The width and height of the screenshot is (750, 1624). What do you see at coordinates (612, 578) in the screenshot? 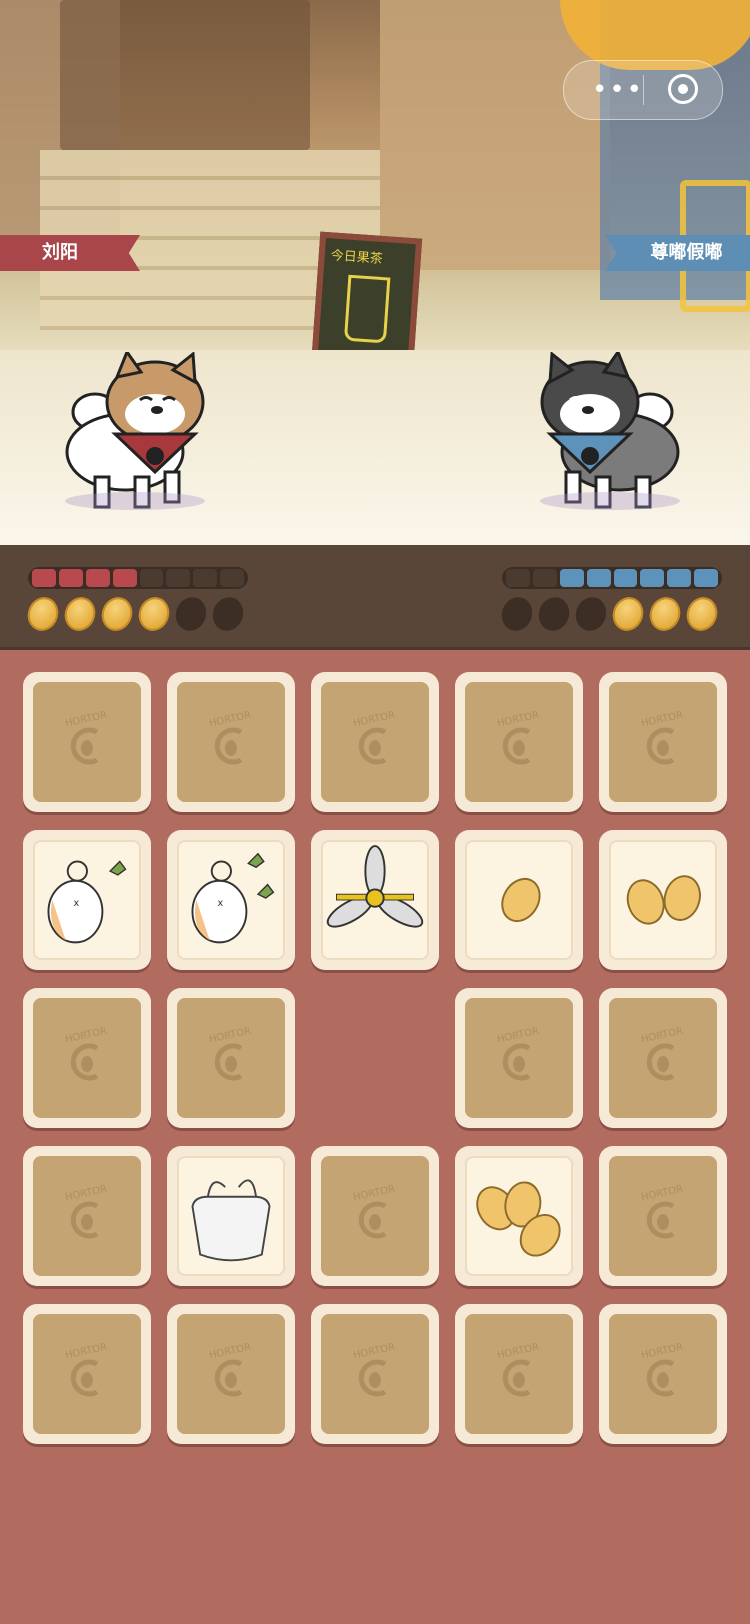
I see `player-right-health-bar` at bounding box center [612, 578].